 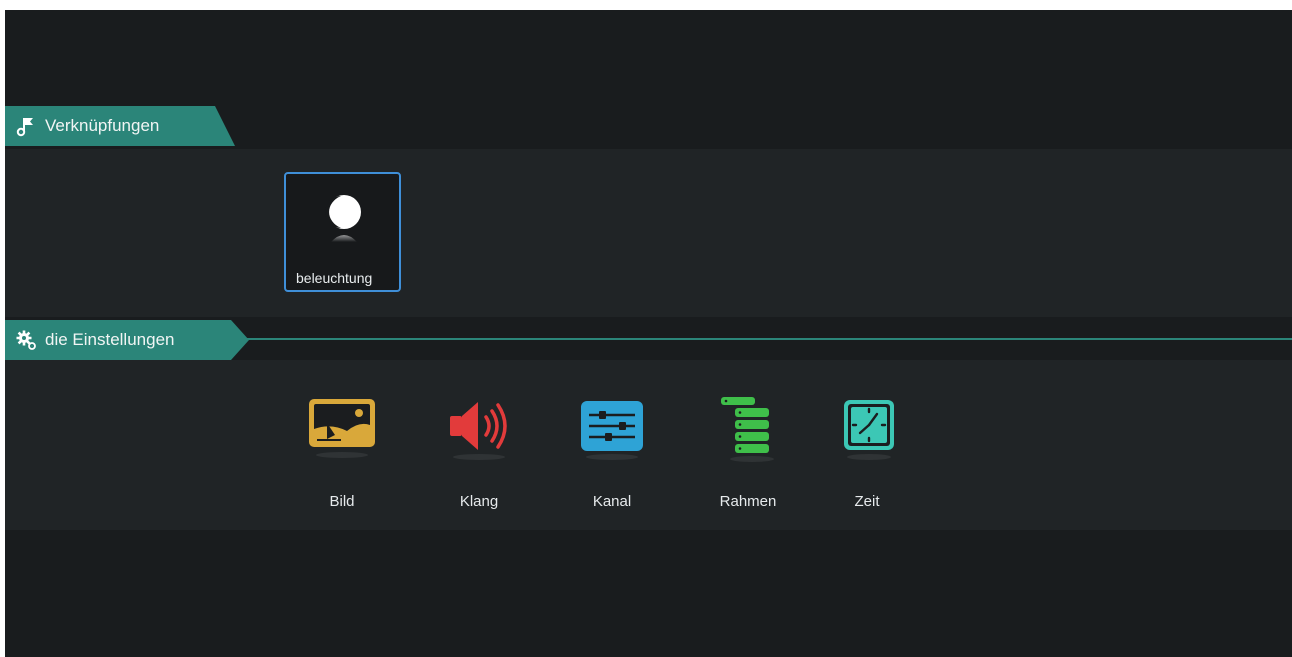 I want to click on setting-label-kanal: Kanal, so click(x=612, y=501).